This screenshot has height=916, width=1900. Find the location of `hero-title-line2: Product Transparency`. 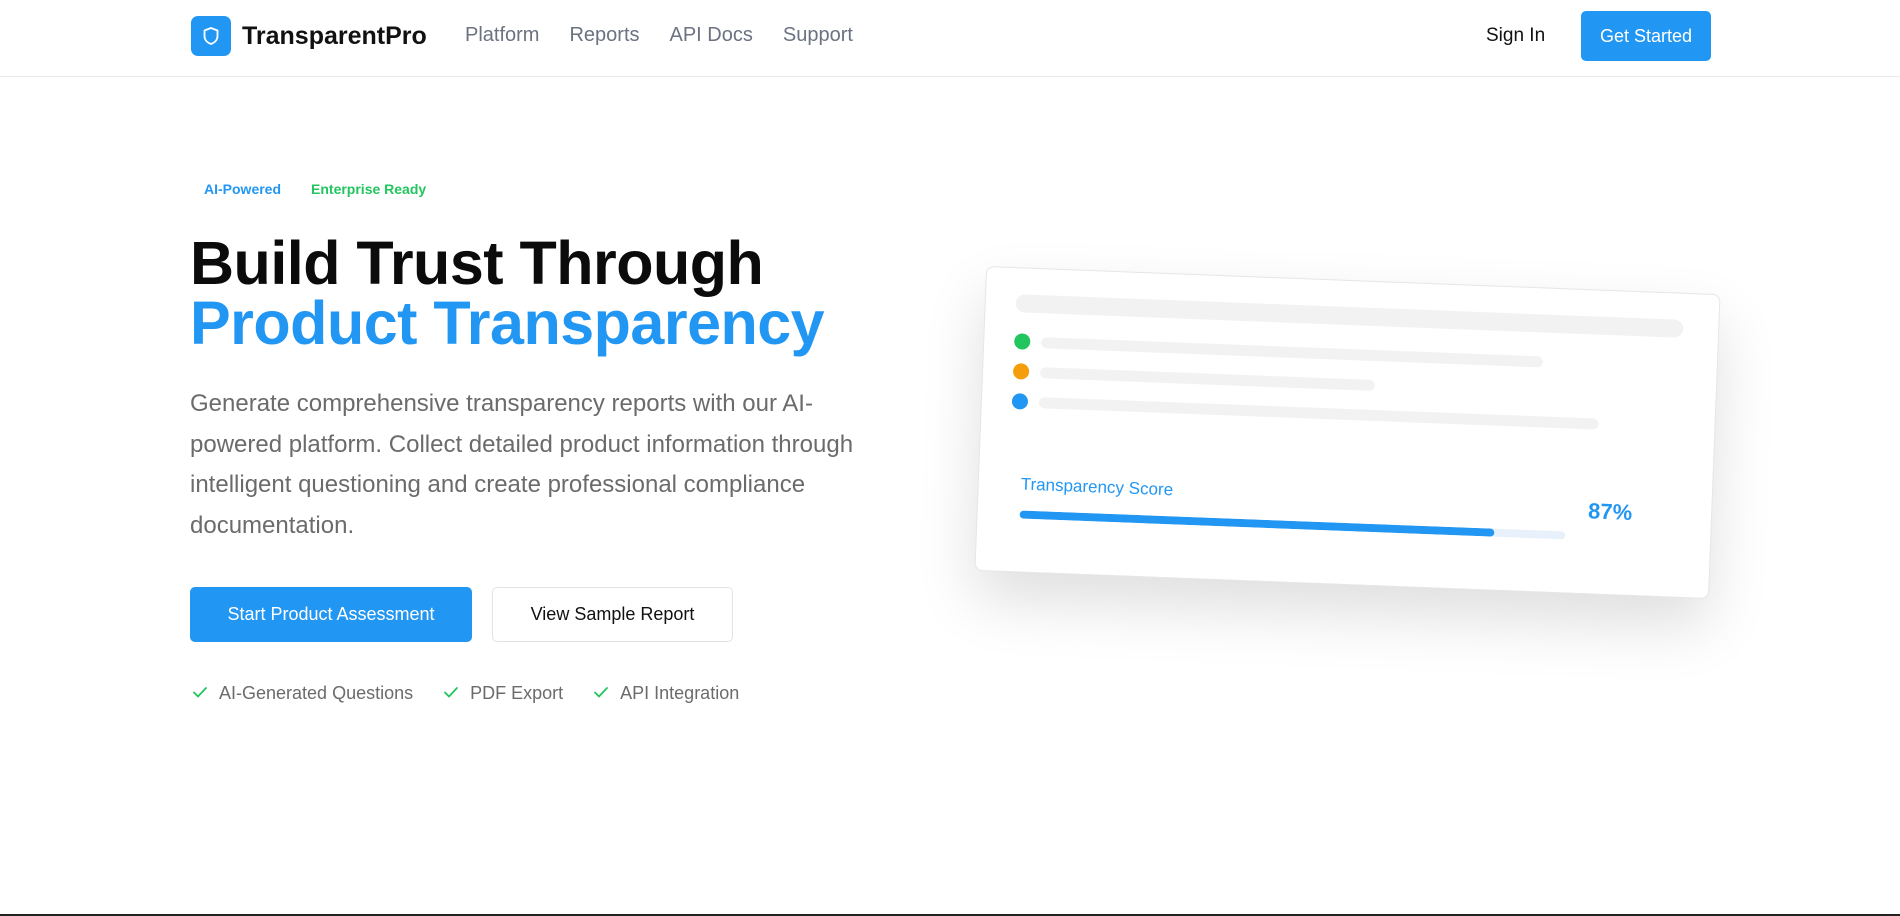

hero-title-line2: Product Transparency is located at coordinates (507, 323).